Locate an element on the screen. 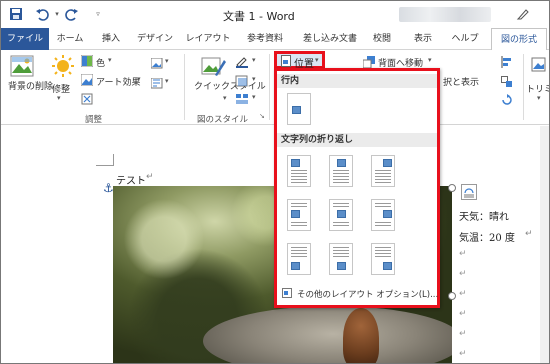  corrections-label: 修整 is located at coordinates (61, 88).